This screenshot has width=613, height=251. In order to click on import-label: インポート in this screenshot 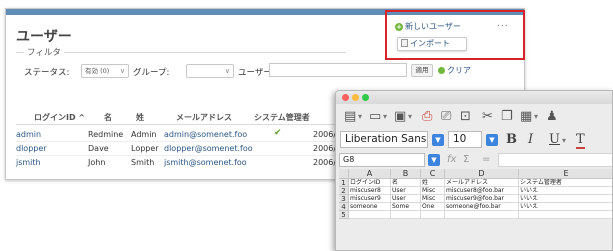, I will do `click(430, 43)`.